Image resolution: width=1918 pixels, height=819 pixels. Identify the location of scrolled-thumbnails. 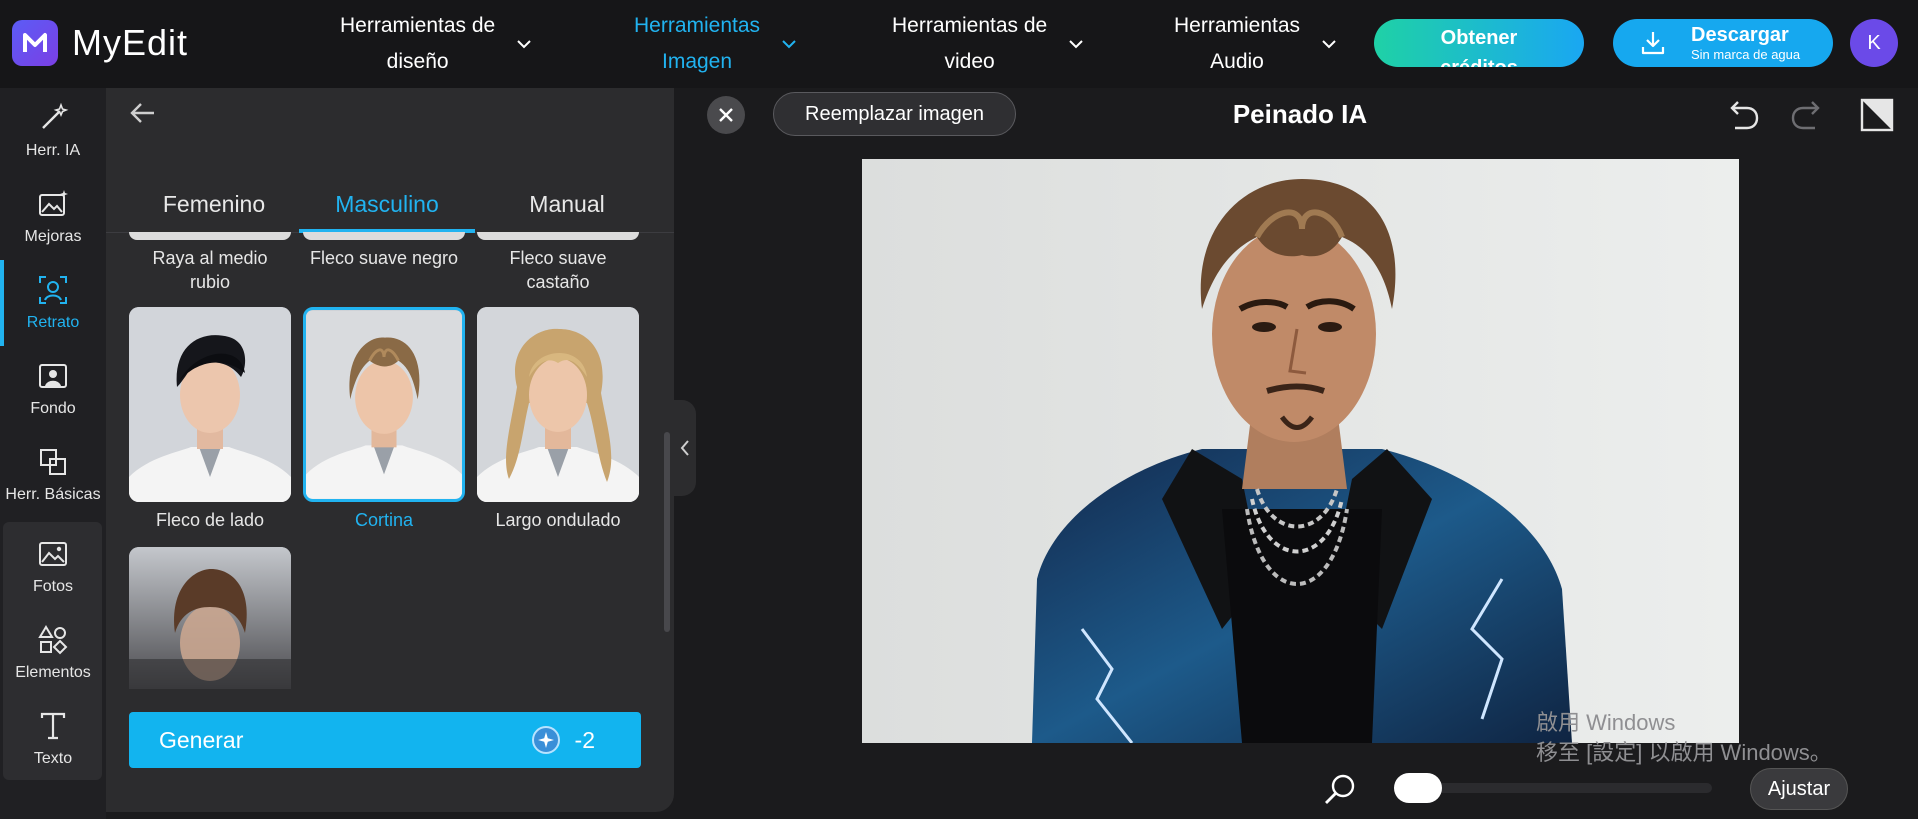
(390, 237).